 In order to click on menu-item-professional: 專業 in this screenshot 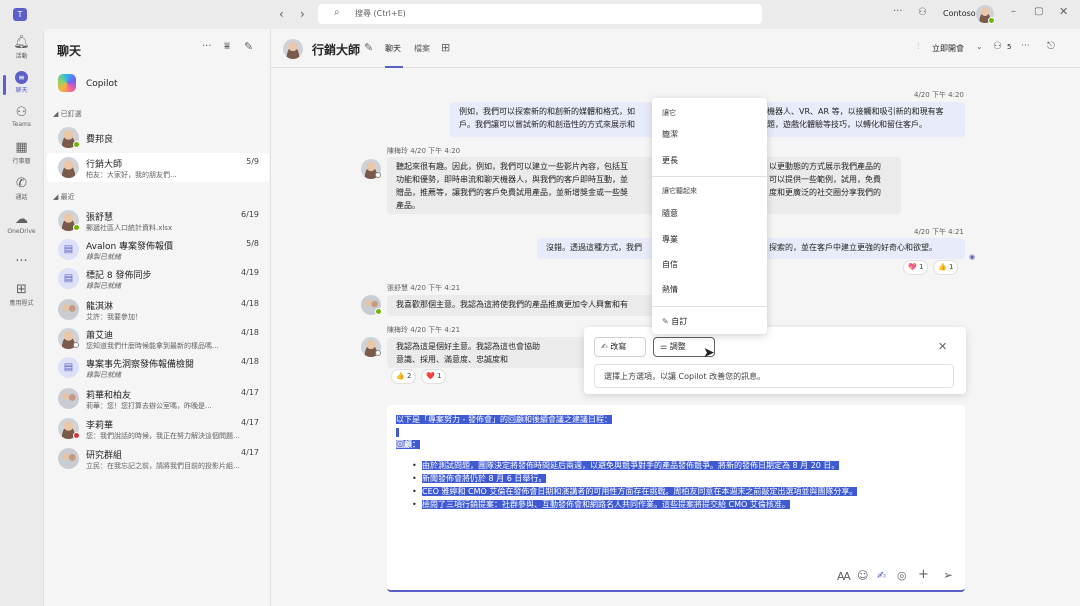, I will do `click(670, 239)`.